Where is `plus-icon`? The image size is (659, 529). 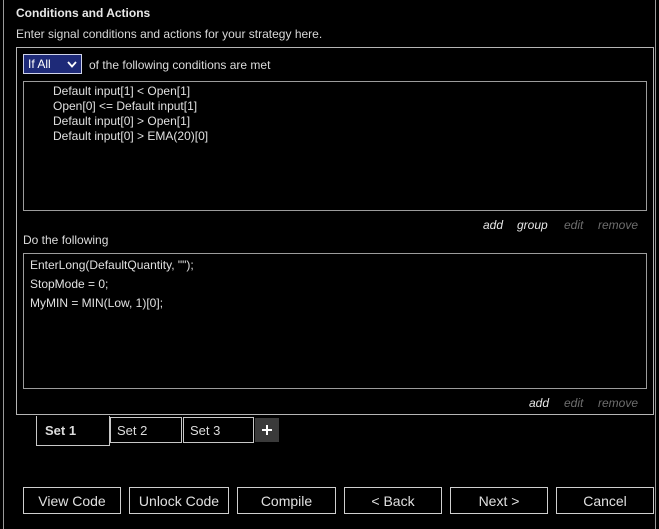
plus-icon is located at coordinates (267, 430).